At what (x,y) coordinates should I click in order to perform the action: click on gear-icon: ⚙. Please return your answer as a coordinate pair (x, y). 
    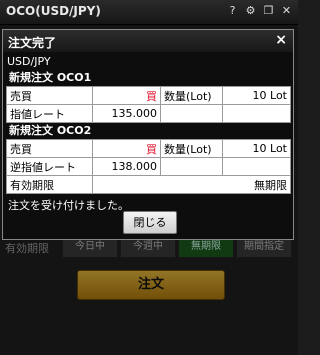
    Looking at the image, I should click on (250, 11).